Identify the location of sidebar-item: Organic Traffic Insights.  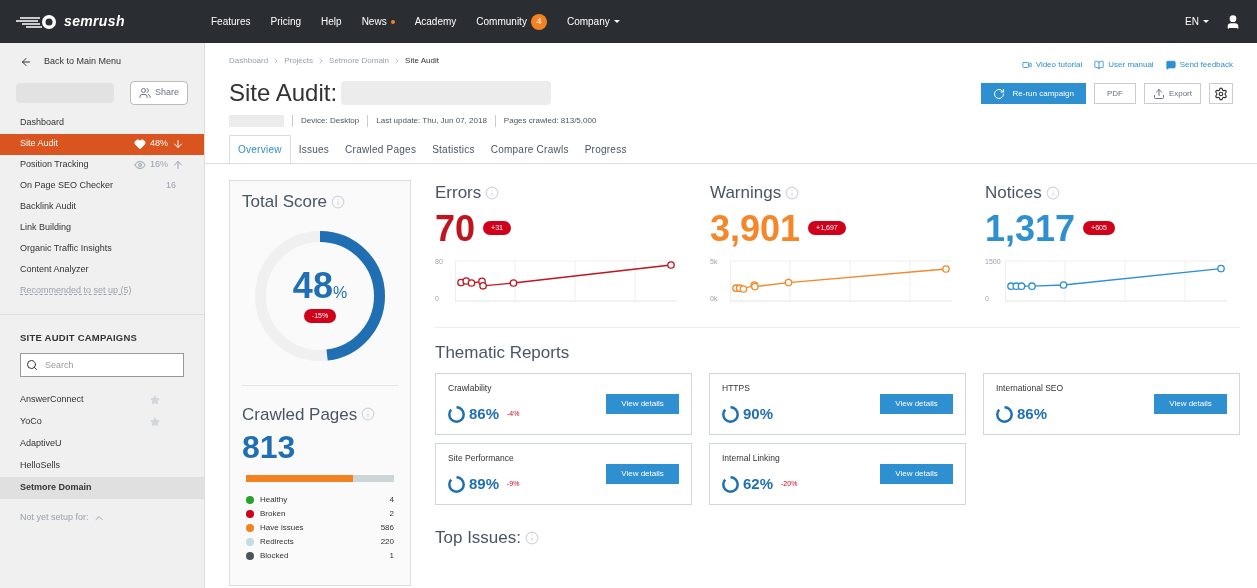
(102, 249).